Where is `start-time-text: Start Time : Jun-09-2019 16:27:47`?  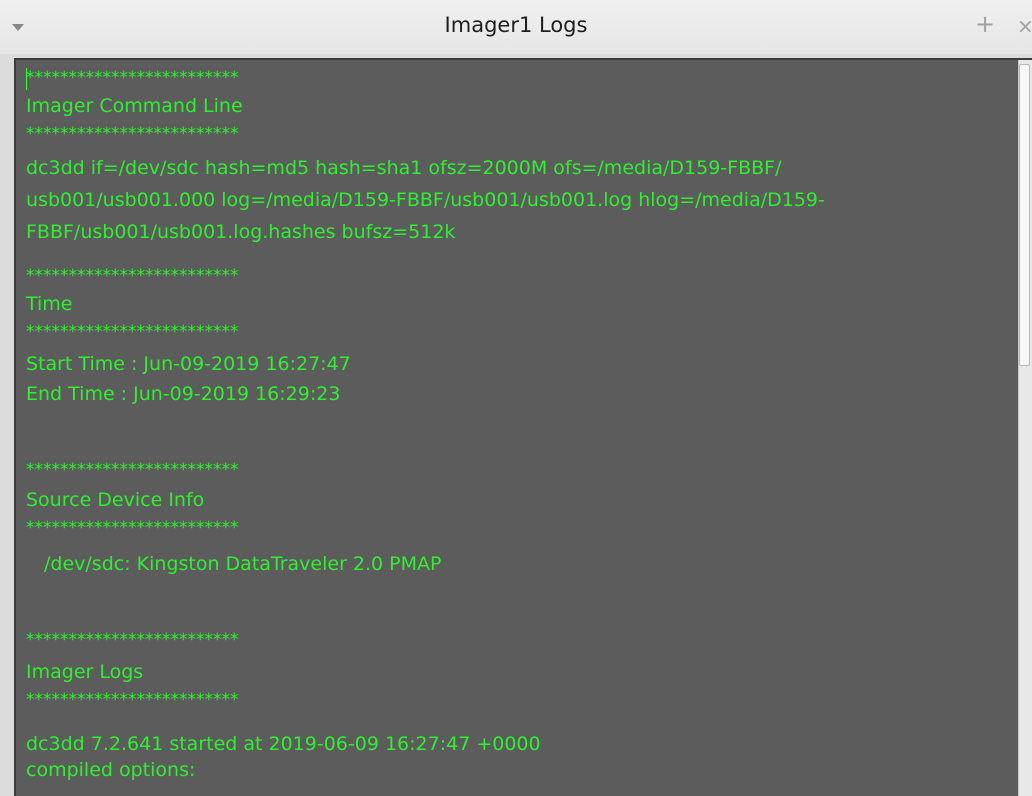 start-time-text: Start Time : Jun-09-2019 16:27:47 is located at coordinates (188, 364).